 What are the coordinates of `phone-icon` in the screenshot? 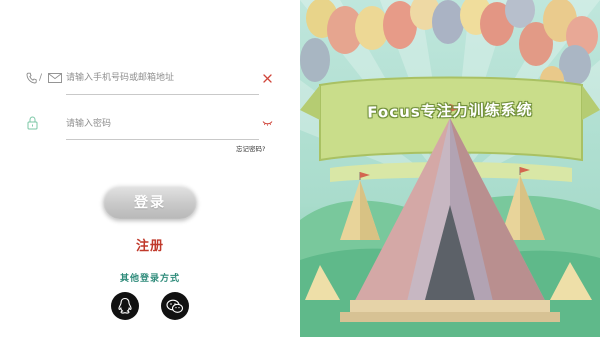 It's located at (31, 78).